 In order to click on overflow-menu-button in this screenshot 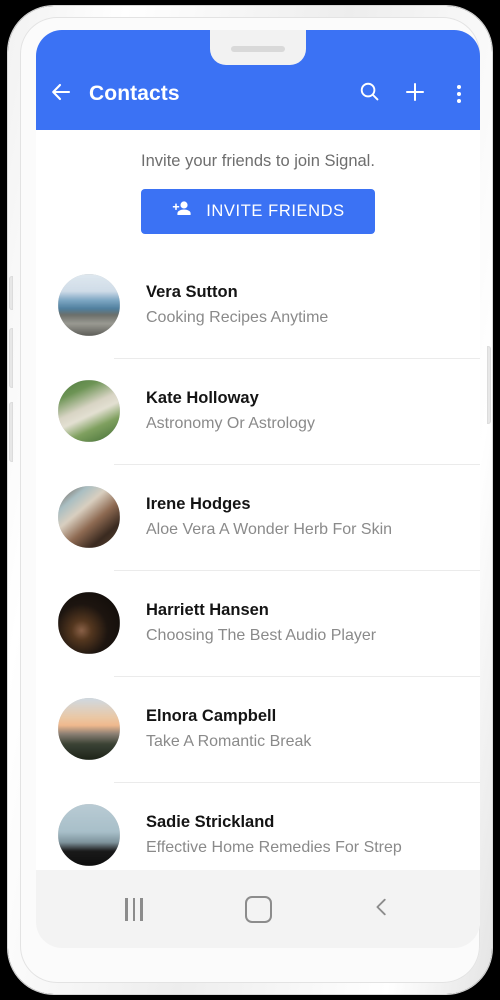, I will do `click(459, 94)`.